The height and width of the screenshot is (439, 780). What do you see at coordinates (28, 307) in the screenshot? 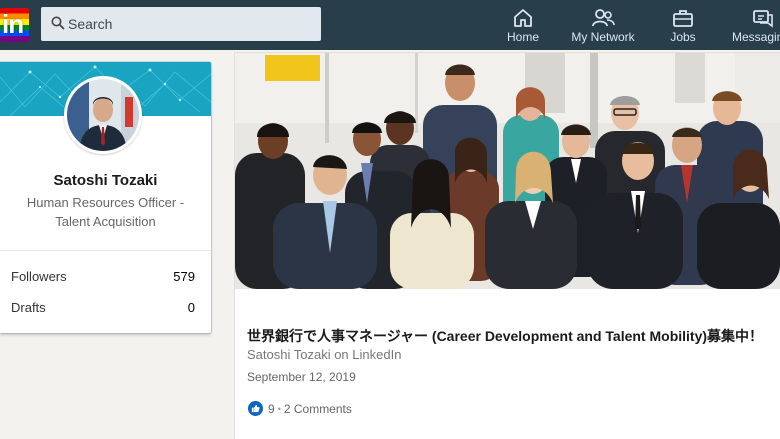
I see `drafts-label: Drafts` at bounding box center [28, 307].